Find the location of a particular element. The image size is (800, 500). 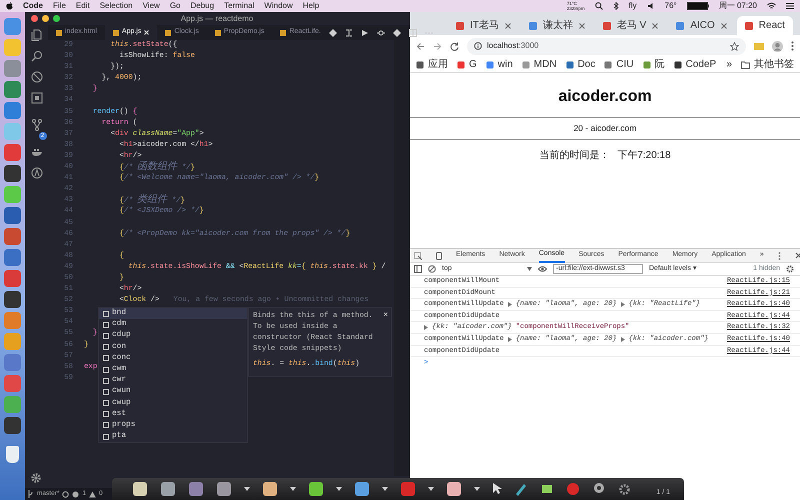

pointer-icon is located at coordinates (497, 489).